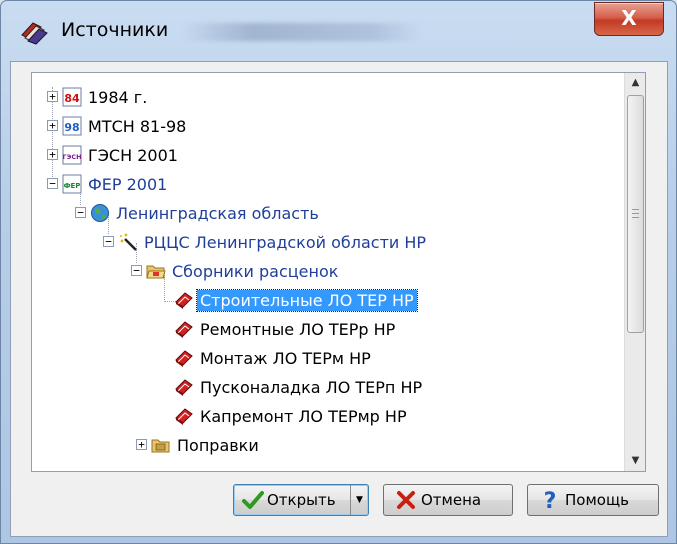 The image size is (677, 544). I want to click on book-98-icon: 98, so click(72, 126).